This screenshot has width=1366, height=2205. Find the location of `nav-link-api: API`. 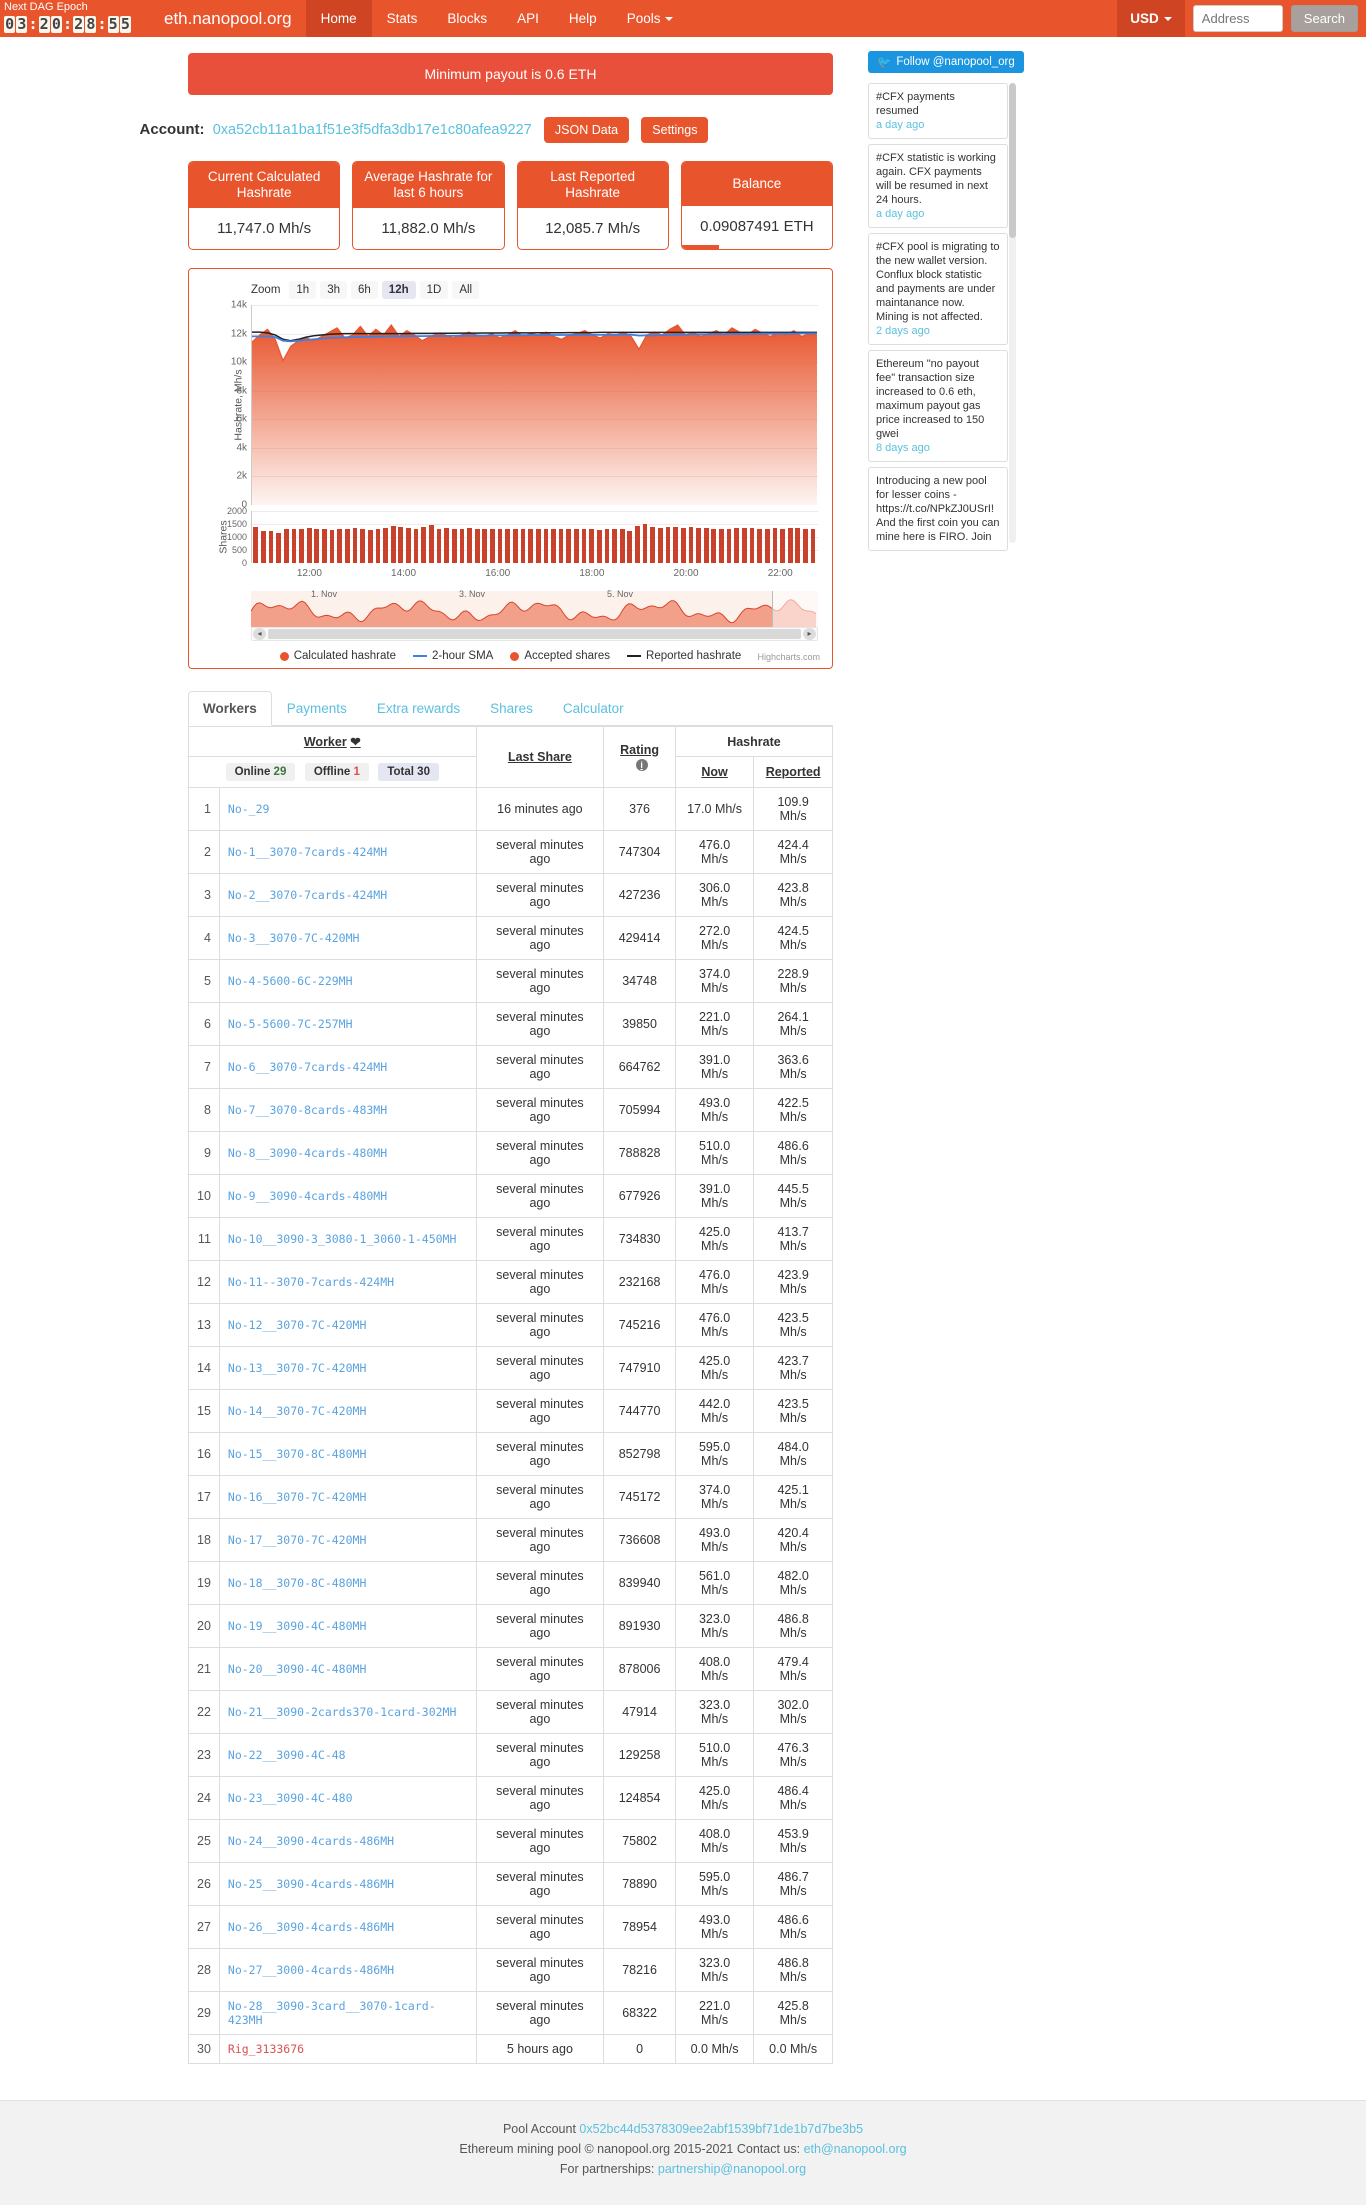

nav-link-api: API is located at coordinates (528, 18).